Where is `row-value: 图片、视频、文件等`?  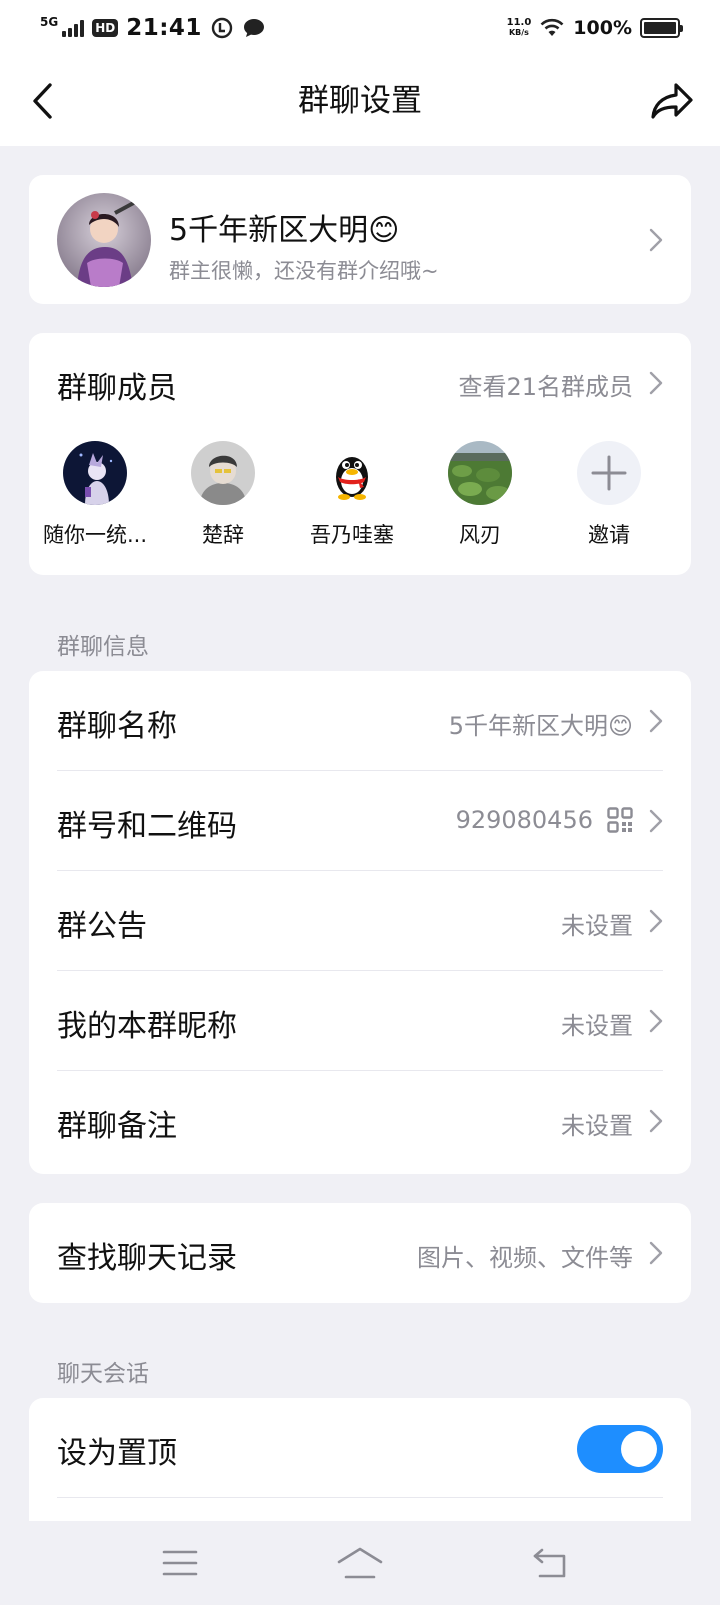
row-value: 图片、视频、文件等 is located at coordinates (525, 1258).